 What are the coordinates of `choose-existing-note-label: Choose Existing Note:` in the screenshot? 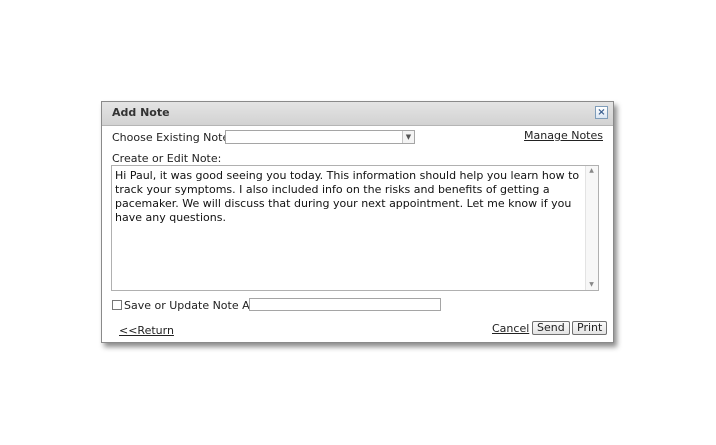 It's located at (172, 137).